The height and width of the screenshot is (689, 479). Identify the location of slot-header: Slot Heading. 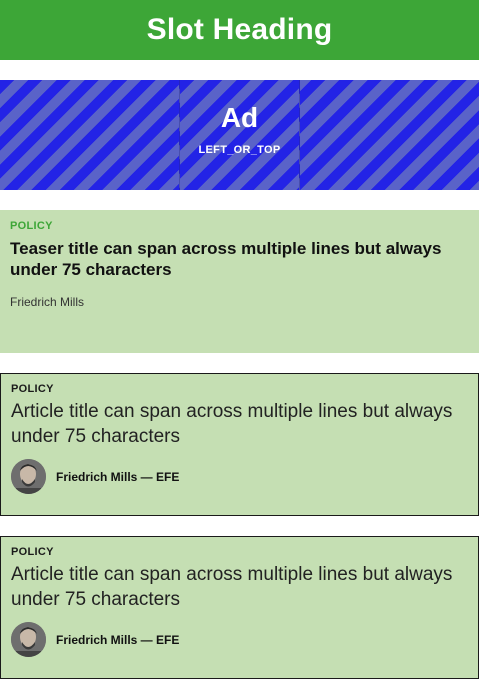
(239, 30).